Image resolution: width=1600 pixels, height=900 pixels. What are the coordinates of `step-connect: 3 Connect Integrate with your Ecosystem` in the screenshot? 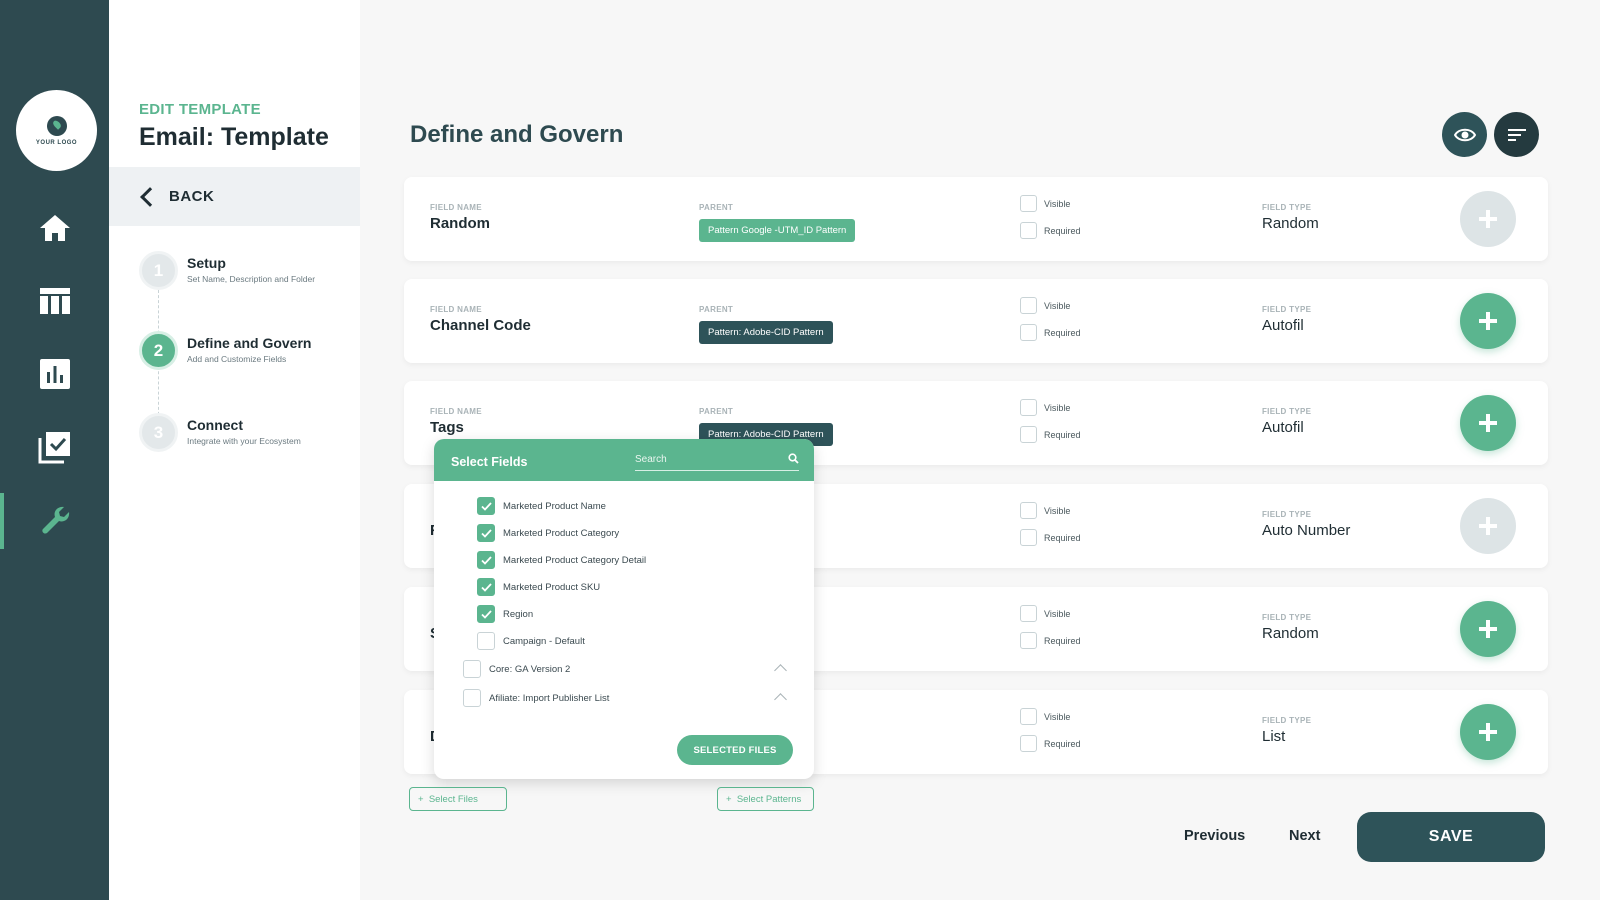 It's located at (220, 432).